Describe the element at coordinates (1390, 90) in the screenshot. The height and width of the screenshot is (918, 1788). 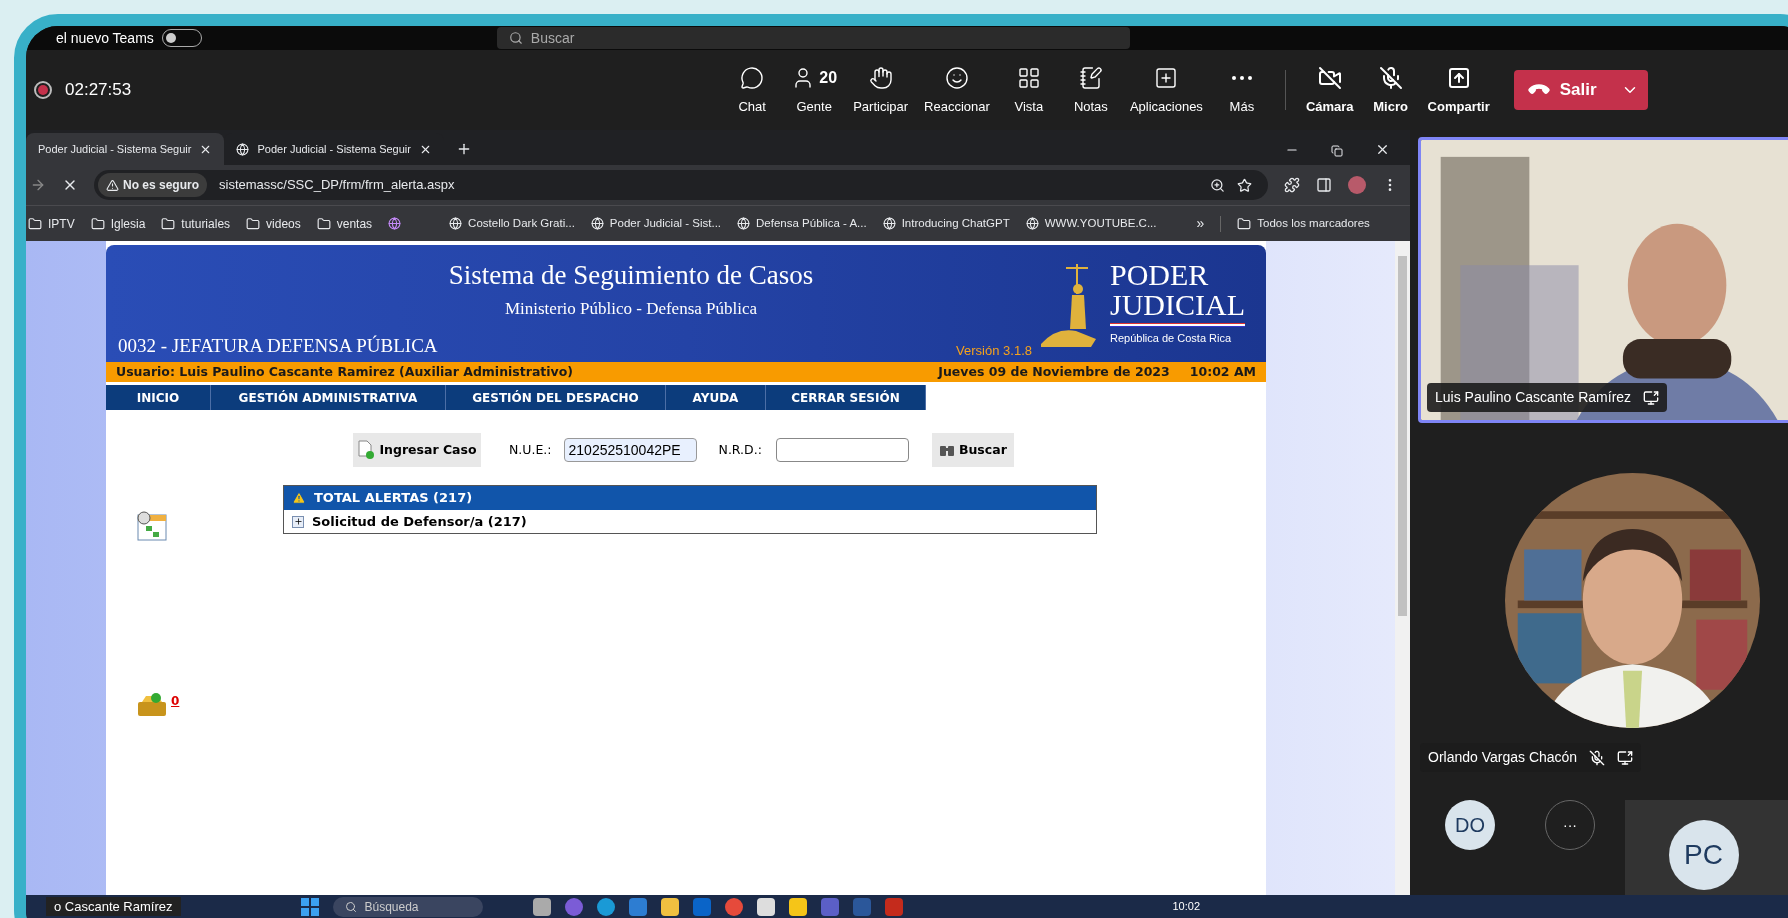
I see `toolbar-button: Micro` at that location.